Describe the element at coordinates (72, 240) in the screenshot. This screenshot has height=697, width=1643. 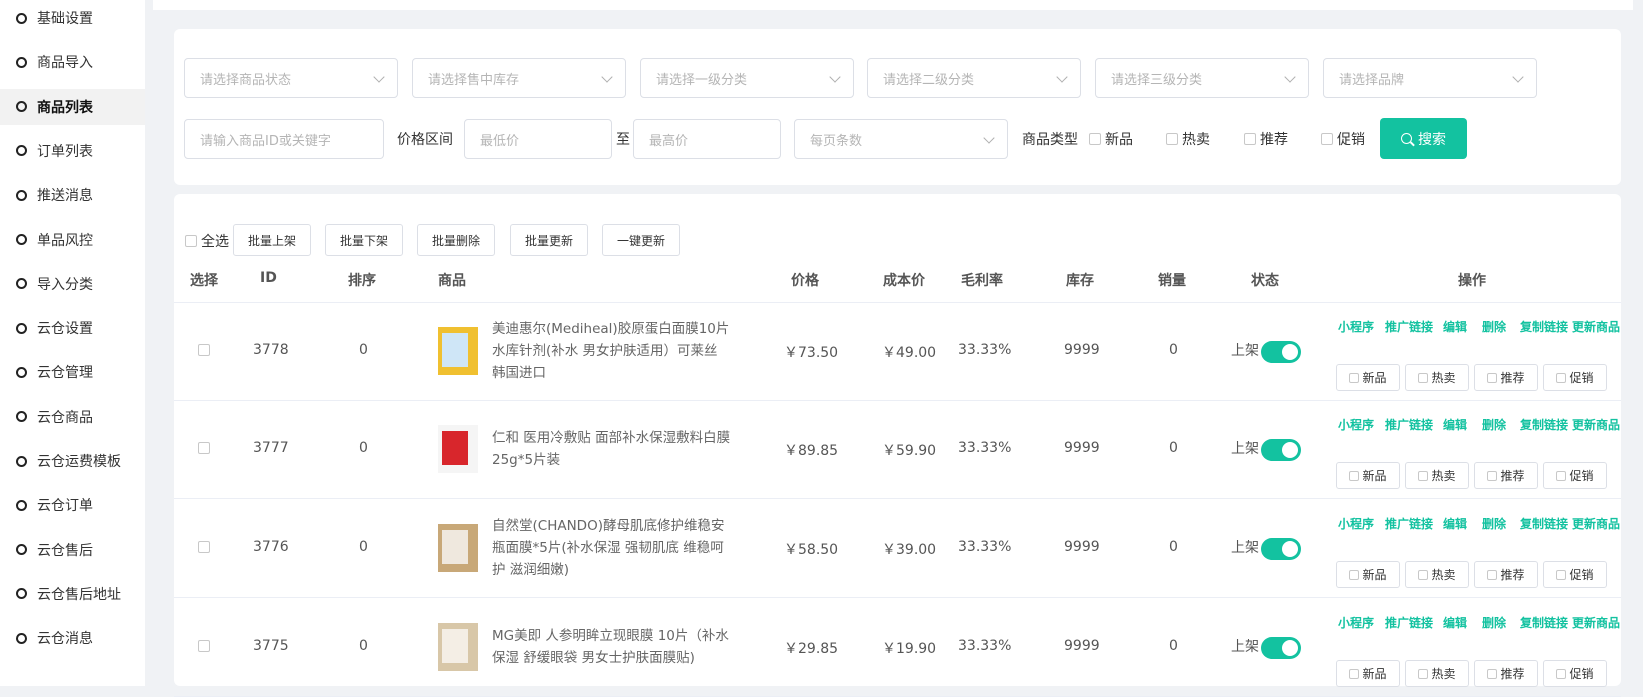
I see `sidebar-item: 单品风控` at that location.